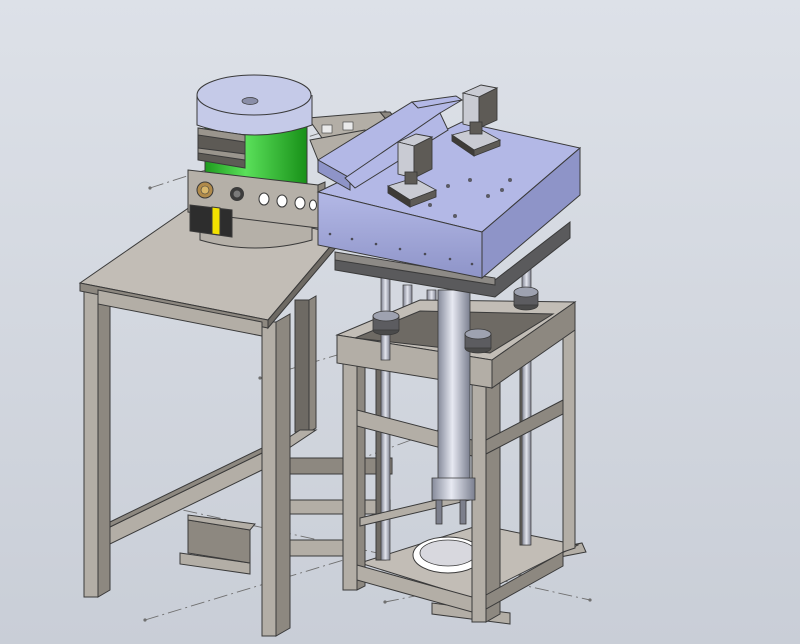  I want to click on stepper-motor-icon, so click(476, 120).